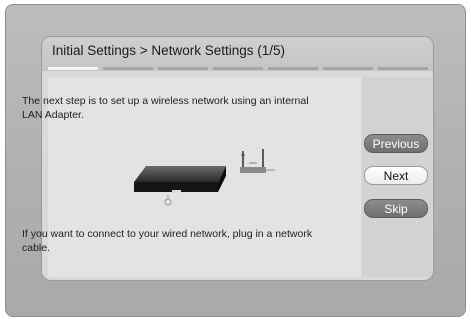 The width and height of the screenshot is (471, 321). Describe the element at coordinates (257, 161) in the screenshot. I see `wireless-antenna-icon` at that location.